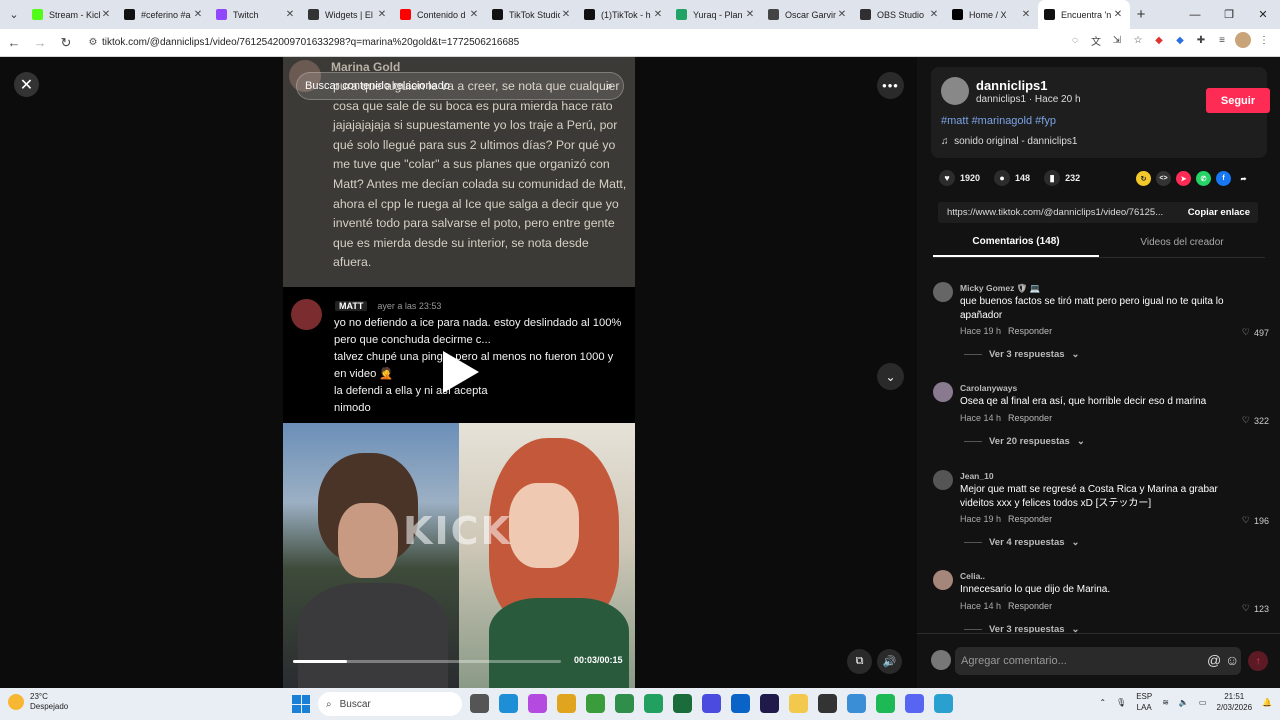 Image resolution: width=1280 pixels, height=720 pixels. I want to click on browser-tab: Yuraq - Plan ✕, so click(716, 14).